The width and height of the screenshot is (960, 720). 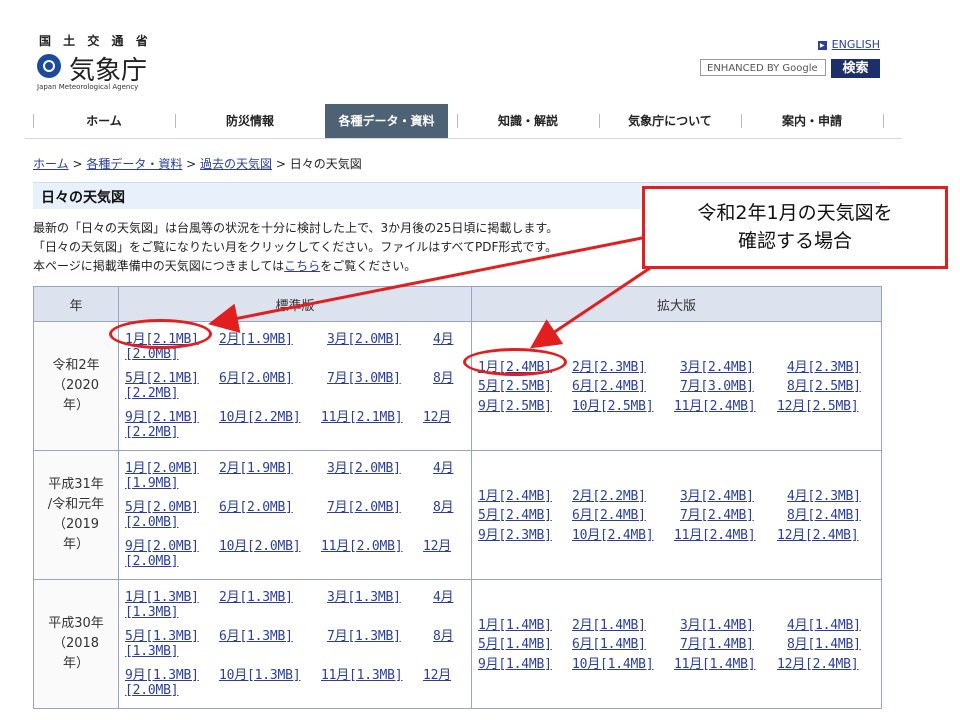 What do you see at coordinates (795, 213) in the screenshot?
I see `callout-line-1: 令和2年1月の天気図を` at bounding box center [795, 213].